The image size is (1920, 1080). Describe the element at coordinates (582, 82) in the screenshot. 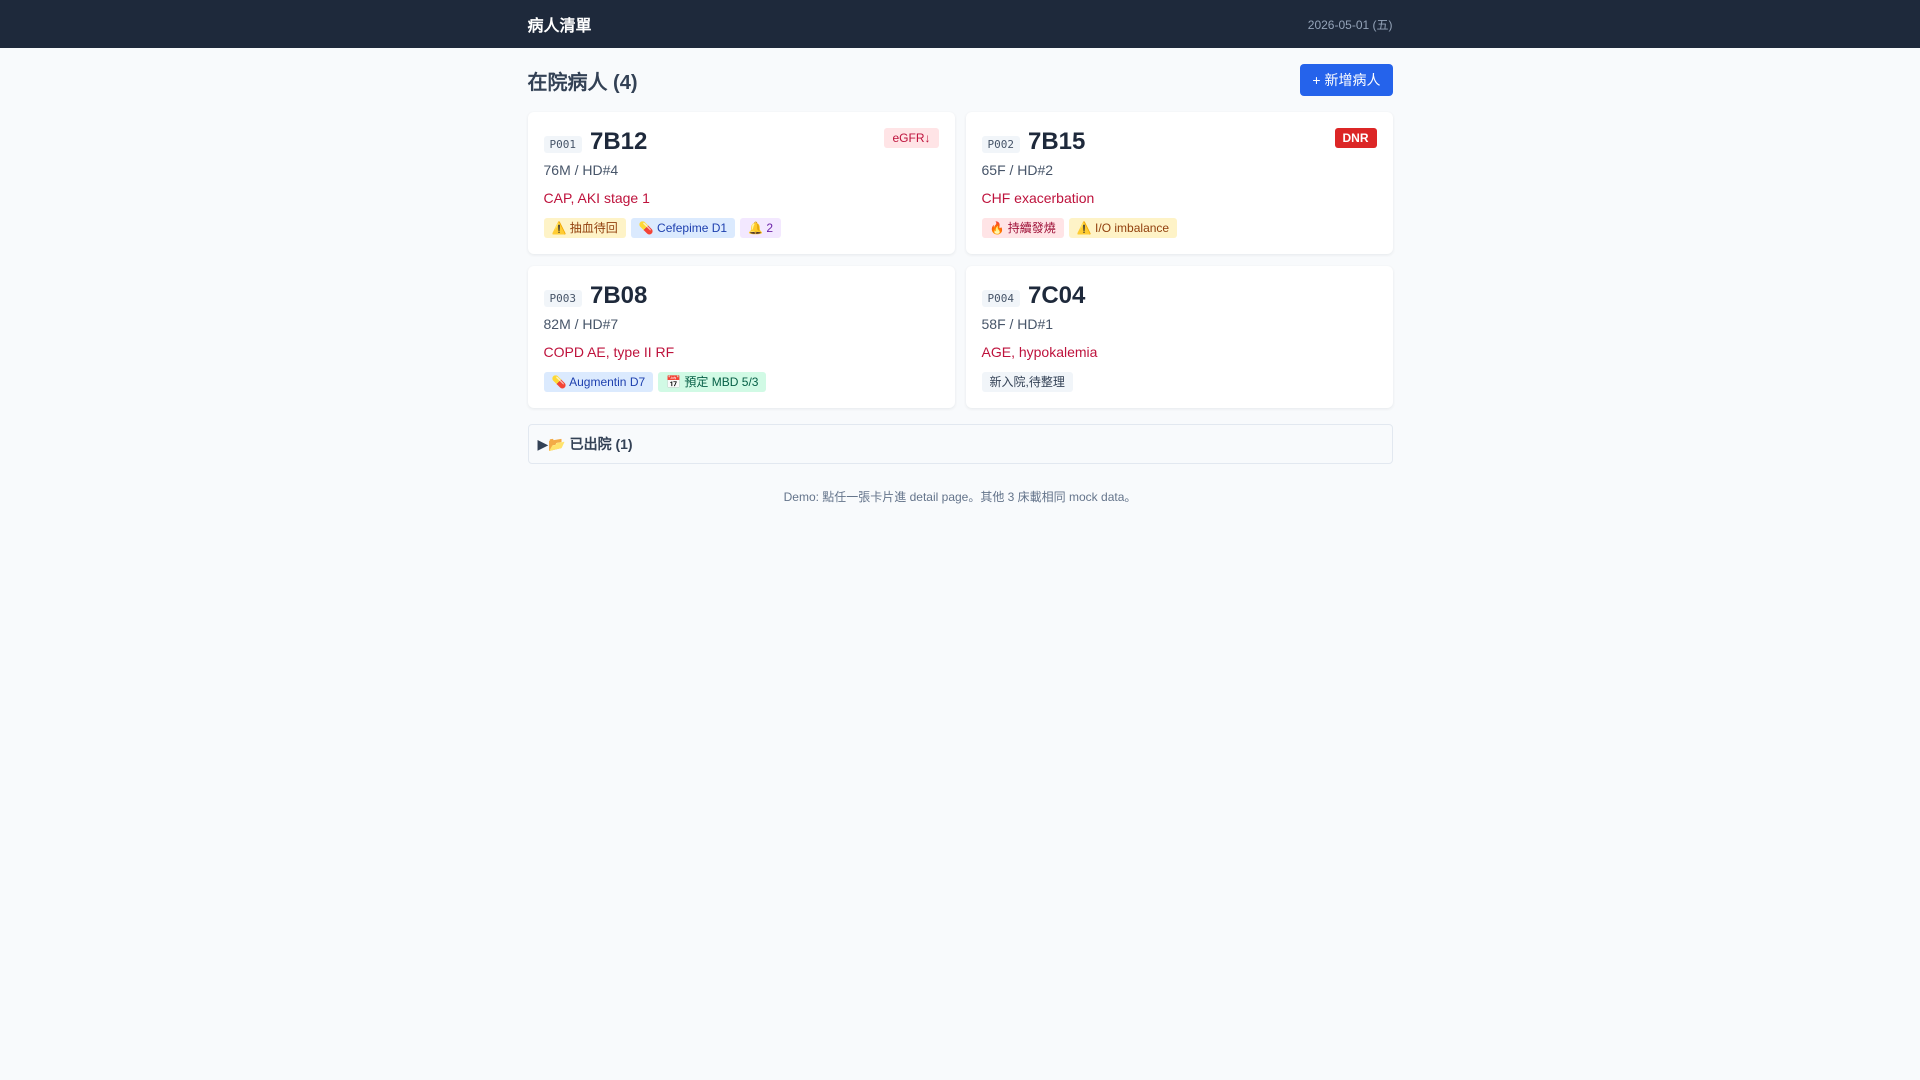

I see `page-title: 在院病人 (4)` at that location.